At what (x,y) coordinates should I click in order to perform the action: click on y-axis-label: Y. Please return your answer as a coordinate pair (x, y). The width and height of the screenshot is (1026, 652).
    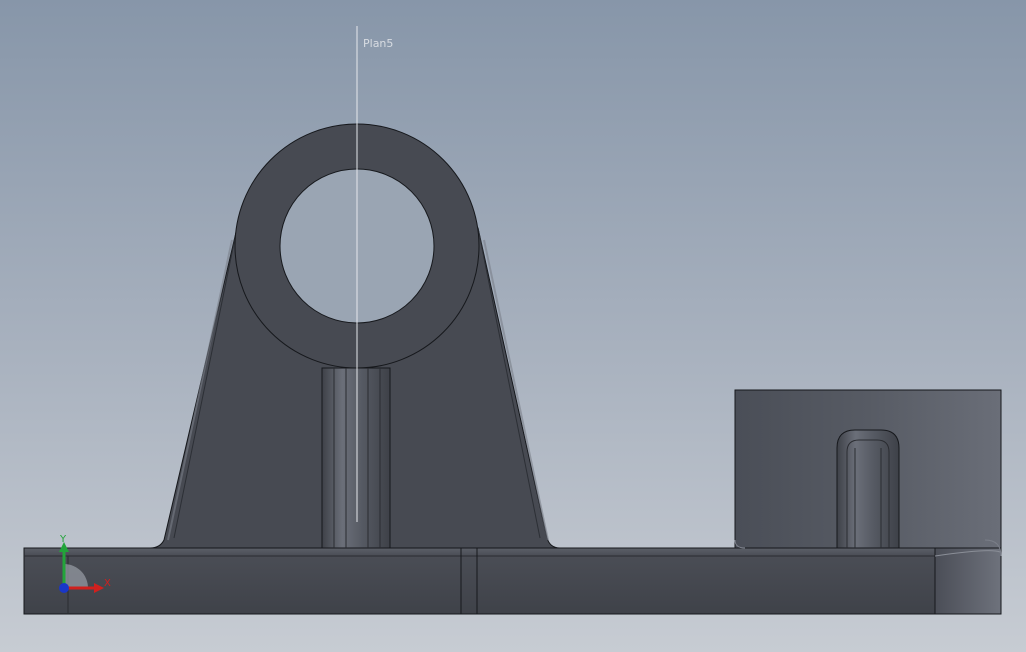
    Looking at the image, I should click on (63, 539).